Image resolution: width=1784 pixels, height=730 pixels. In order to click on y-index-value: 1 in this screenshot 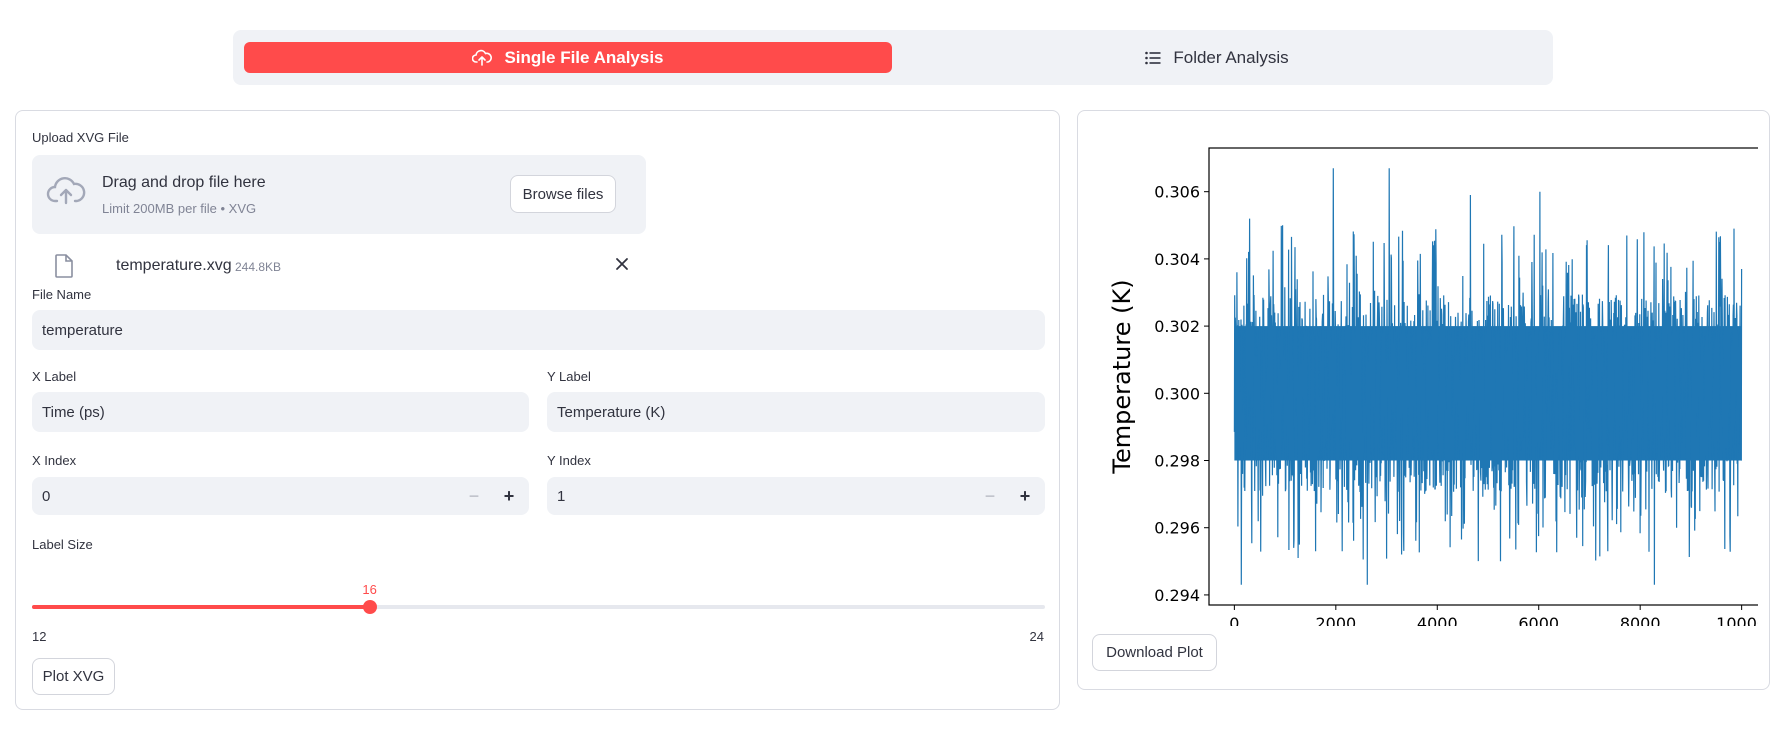, I will do `click(561, 496)`.